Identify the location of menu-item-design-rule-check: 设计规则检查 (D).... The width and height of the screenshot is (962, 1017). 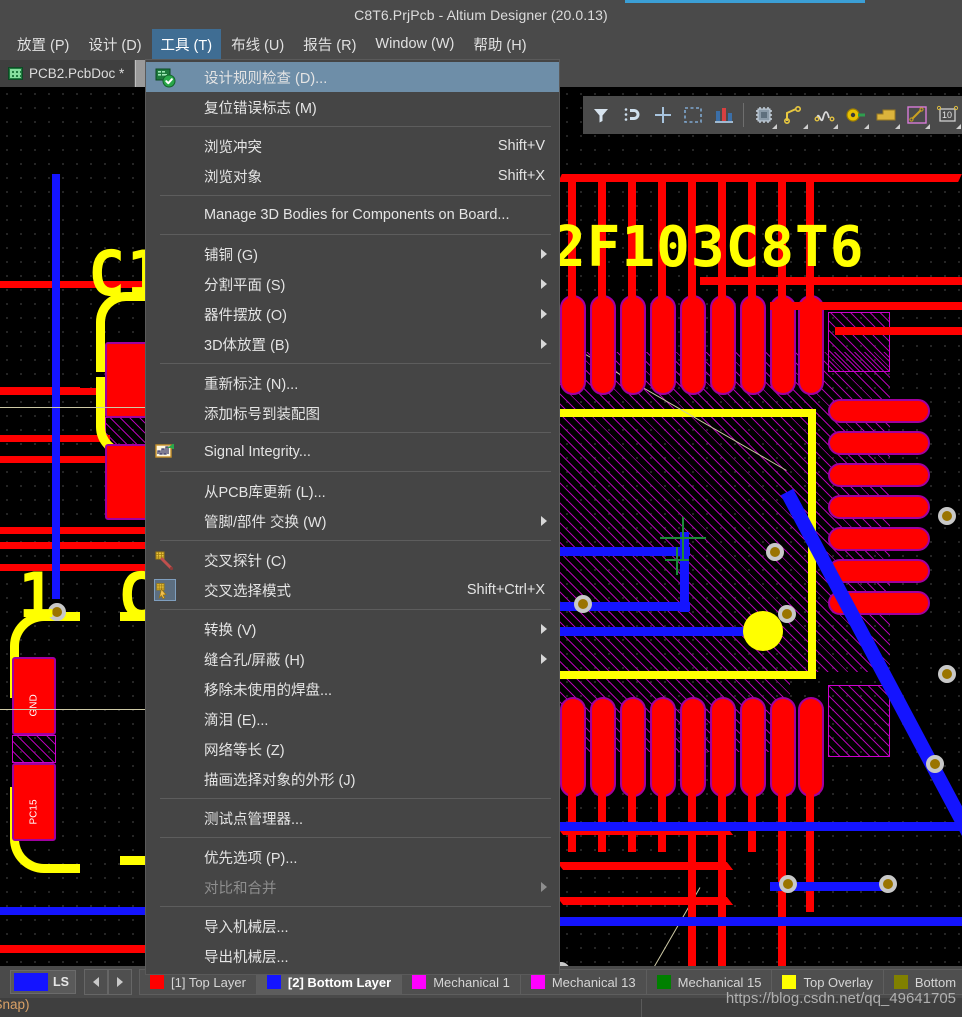
(352, 77).